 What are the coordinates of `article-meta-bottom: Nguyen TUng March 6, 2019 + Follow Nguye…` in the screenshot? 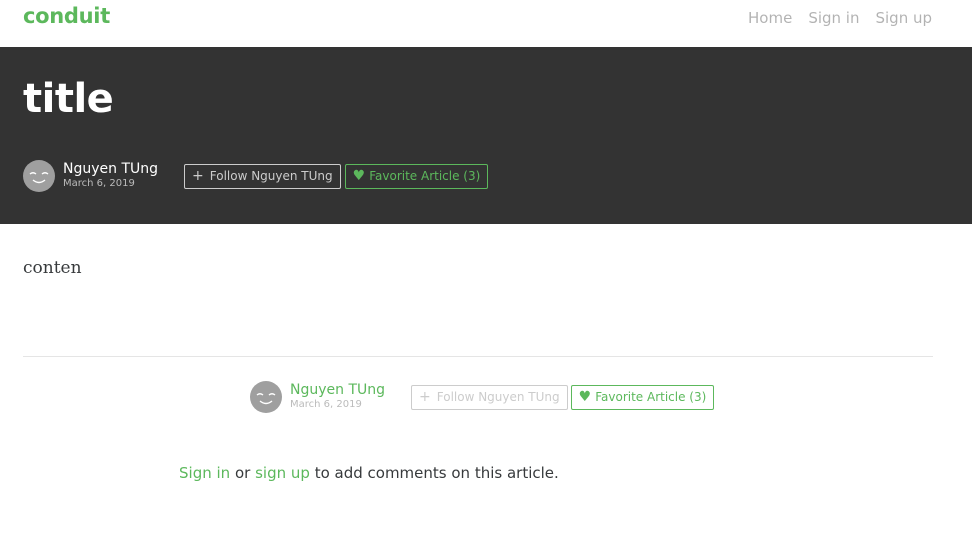 It's located at (482, 397).